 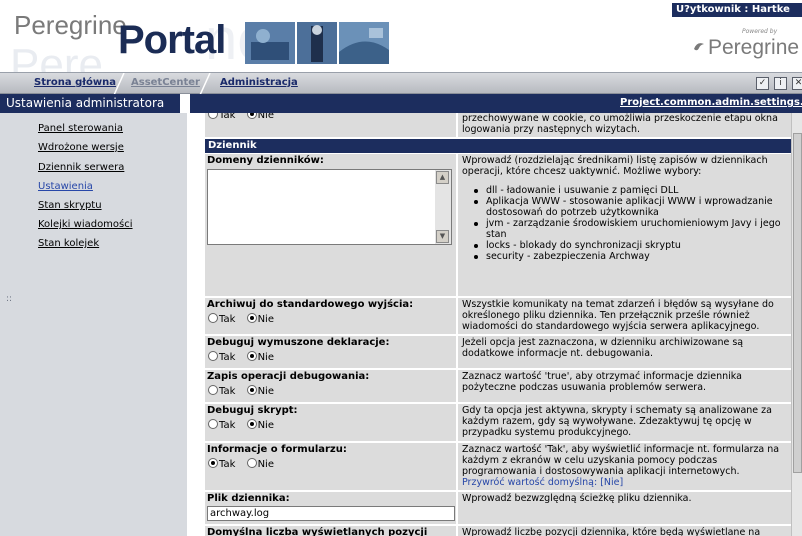 I want to click on page-scrollbar, so click(x=796, y=324).